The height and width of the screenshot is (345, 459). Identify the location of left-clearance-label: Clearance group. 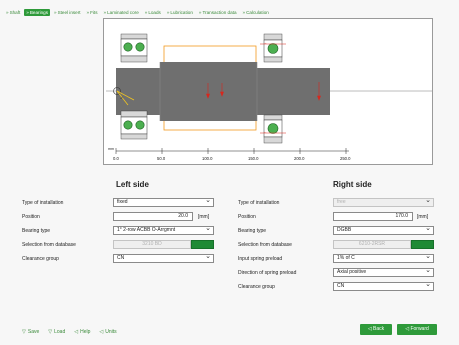
(40, 259).